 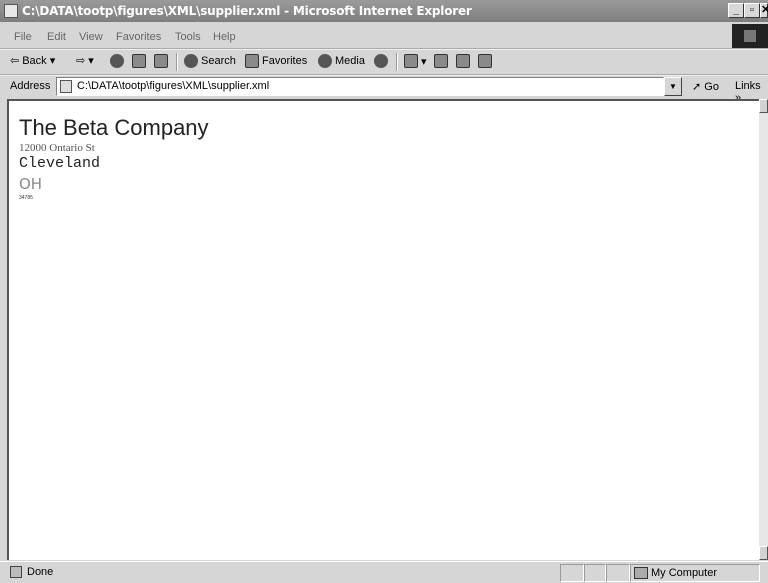 What do you see at coordinates (673, 86) in the screenshot?
I see `address-dropdown-button: ▼` at bounding box center [673, 86].